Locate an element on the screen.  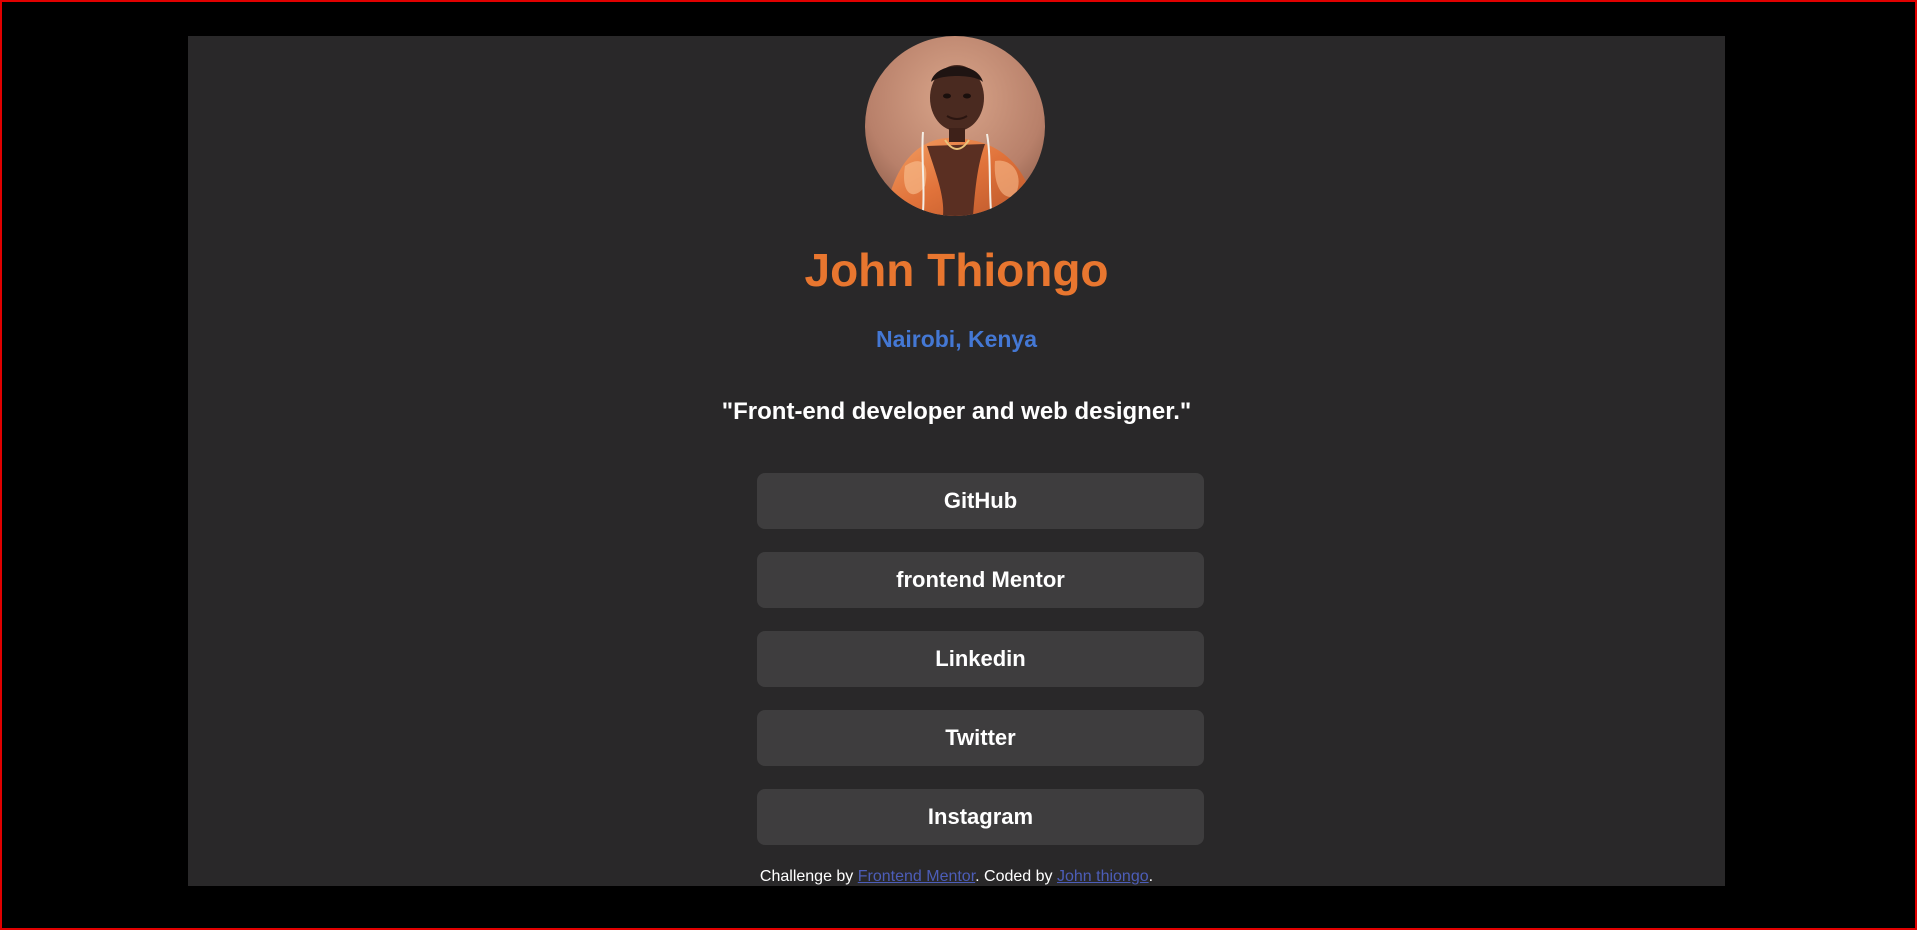
avatar is located at coordinates (955, 126).